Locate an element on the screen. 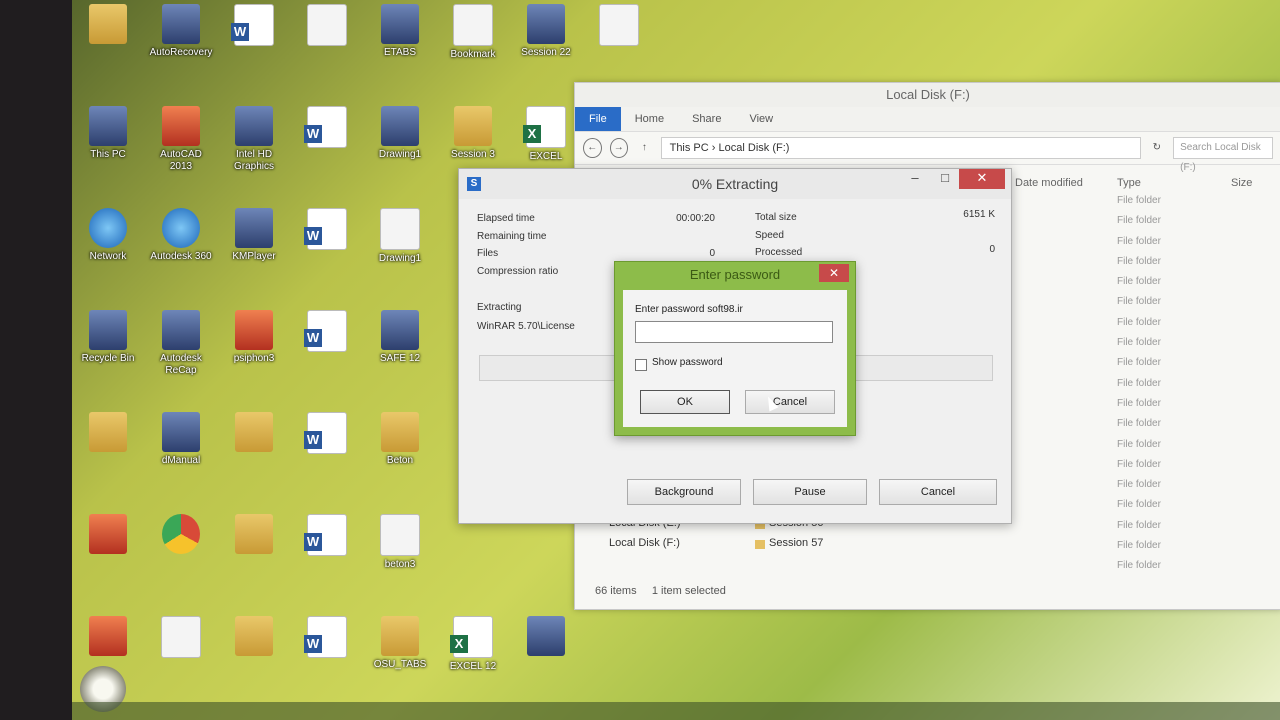 The image size is (1280, 720). tab-share: Share is located at coordinates (706, 119).